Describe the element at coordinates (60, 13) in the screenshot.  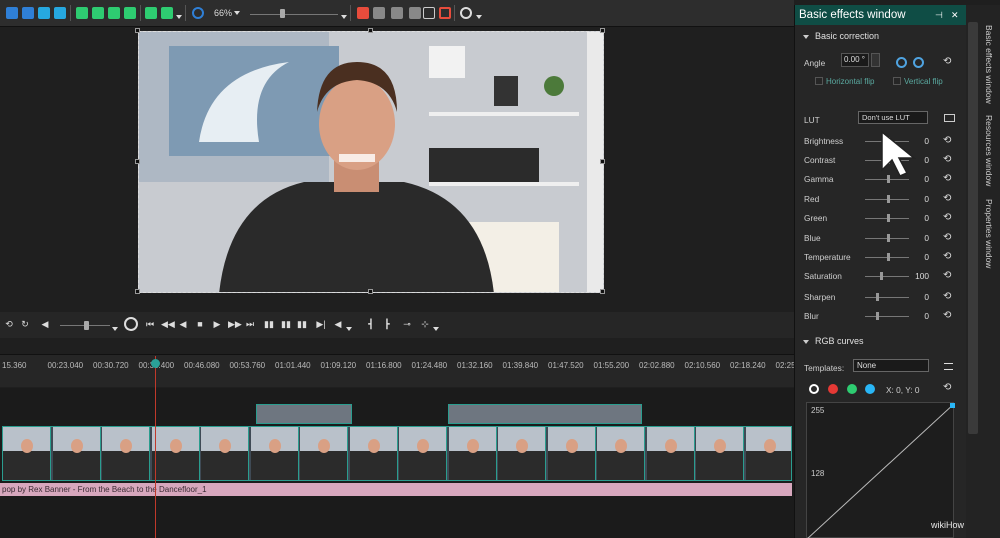
I see `square-alt-icon` at that location.